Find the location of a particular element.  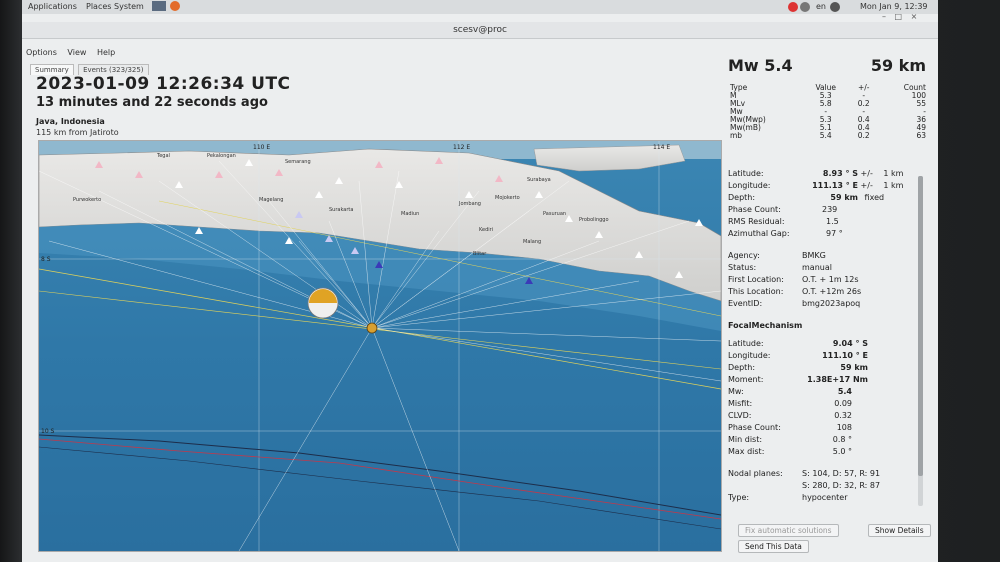

label: This Location: is located at coordinates (756, 291).